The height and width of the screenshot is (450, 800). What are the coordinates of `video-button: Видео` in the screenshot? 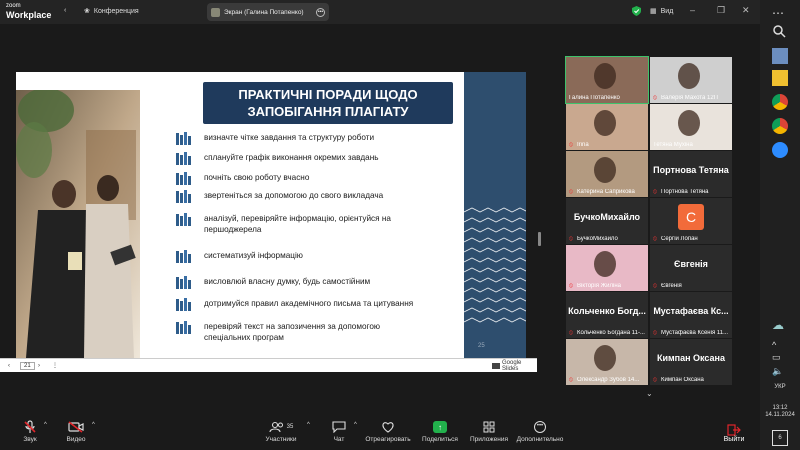 It's located at (76, 431).